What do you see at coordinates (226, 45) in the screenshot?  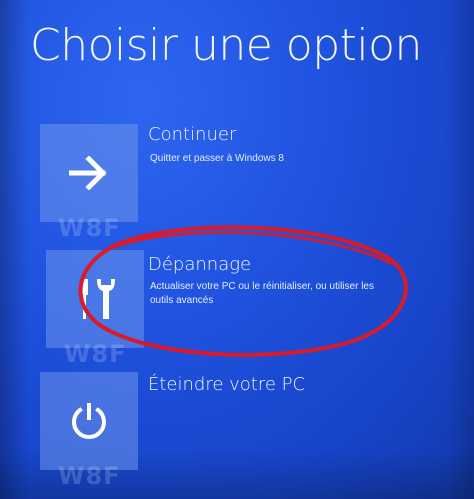 I see `page-title: Choisir une option` at bounding box center [226, 45].